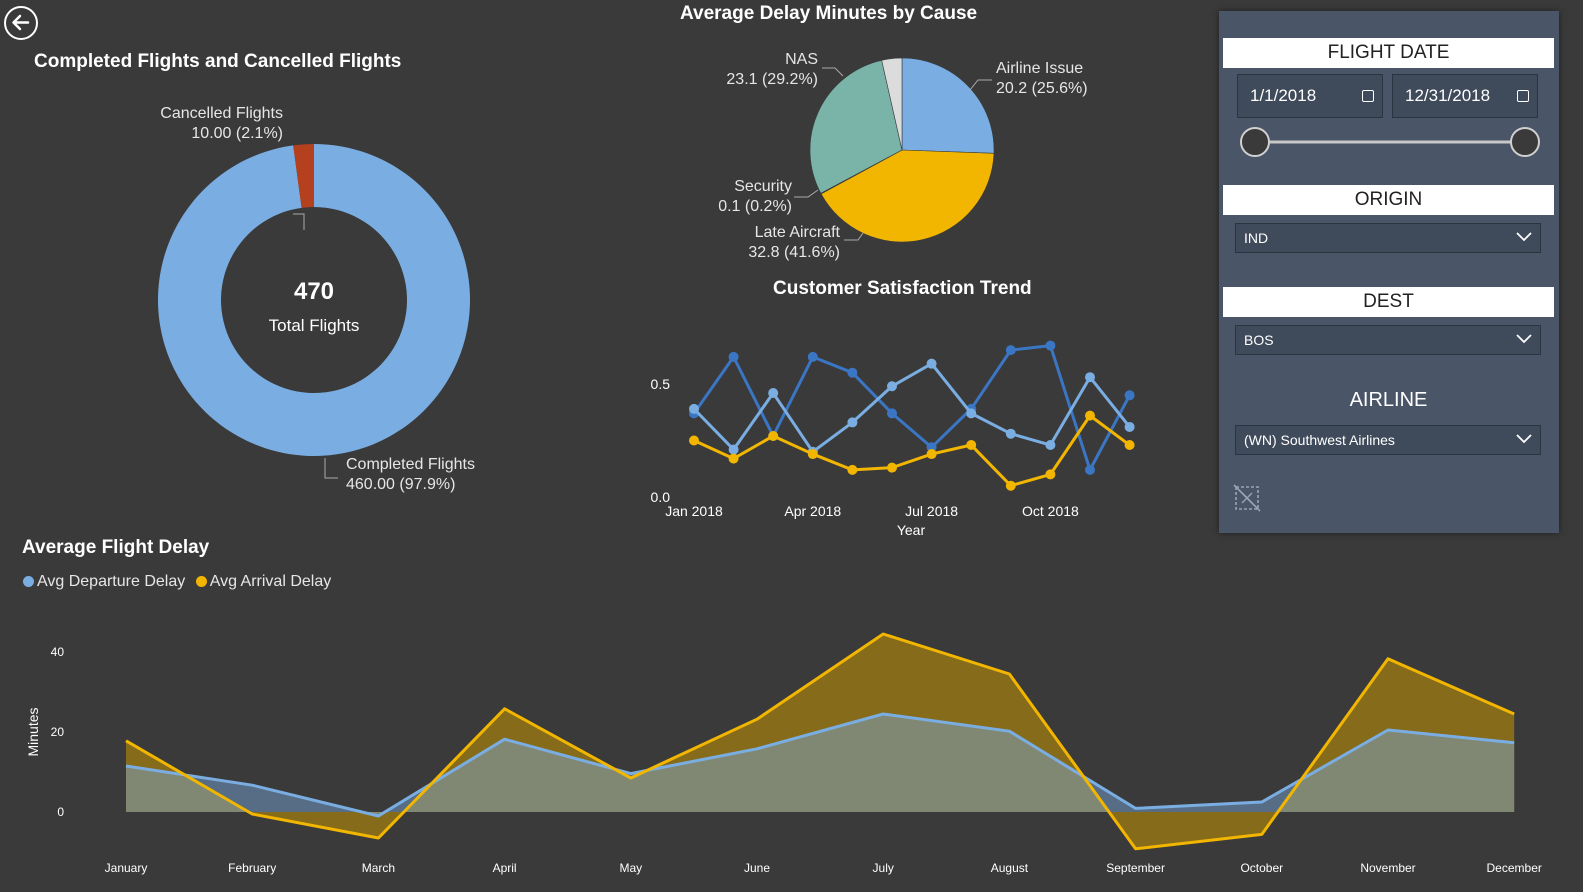 The width and height of the screenshot is (1583, 892). What do you see at coordinates (104, 581) in the screenshot?
I see `legend-item-departure: Avg Departure Delay` at bounding box center [104, 581].